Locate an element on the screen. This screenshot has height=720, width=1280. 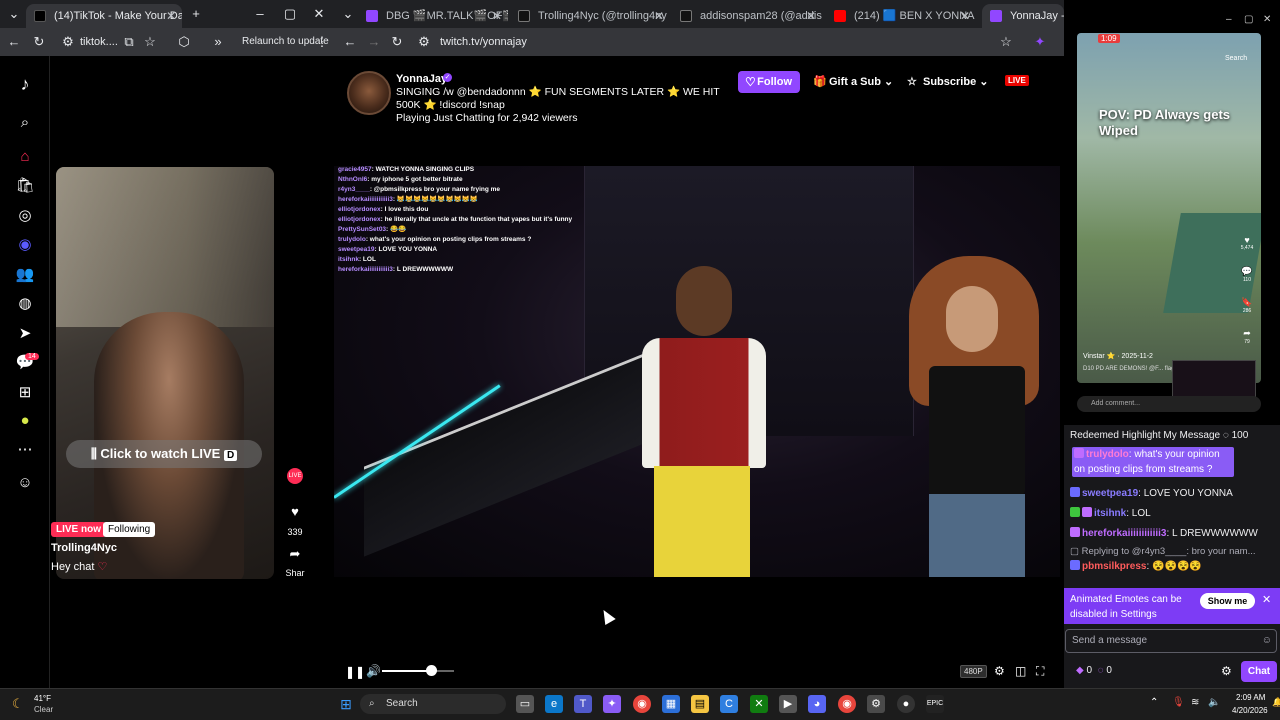
send-chat-button: Chat is located at coordinates (1259, 671).